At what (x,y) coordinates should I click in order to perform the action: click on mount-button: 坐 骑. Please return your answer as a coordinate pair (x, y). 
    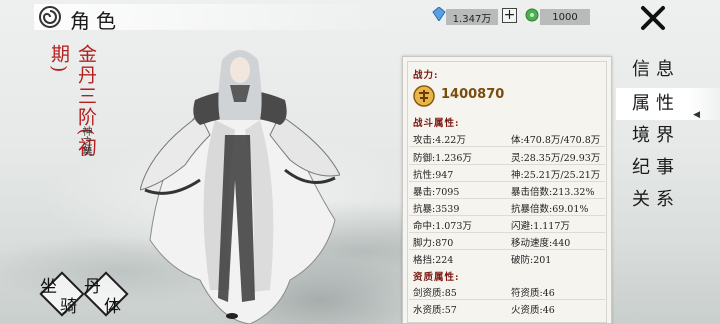
    Looking at the image, I should click on (62, 294).